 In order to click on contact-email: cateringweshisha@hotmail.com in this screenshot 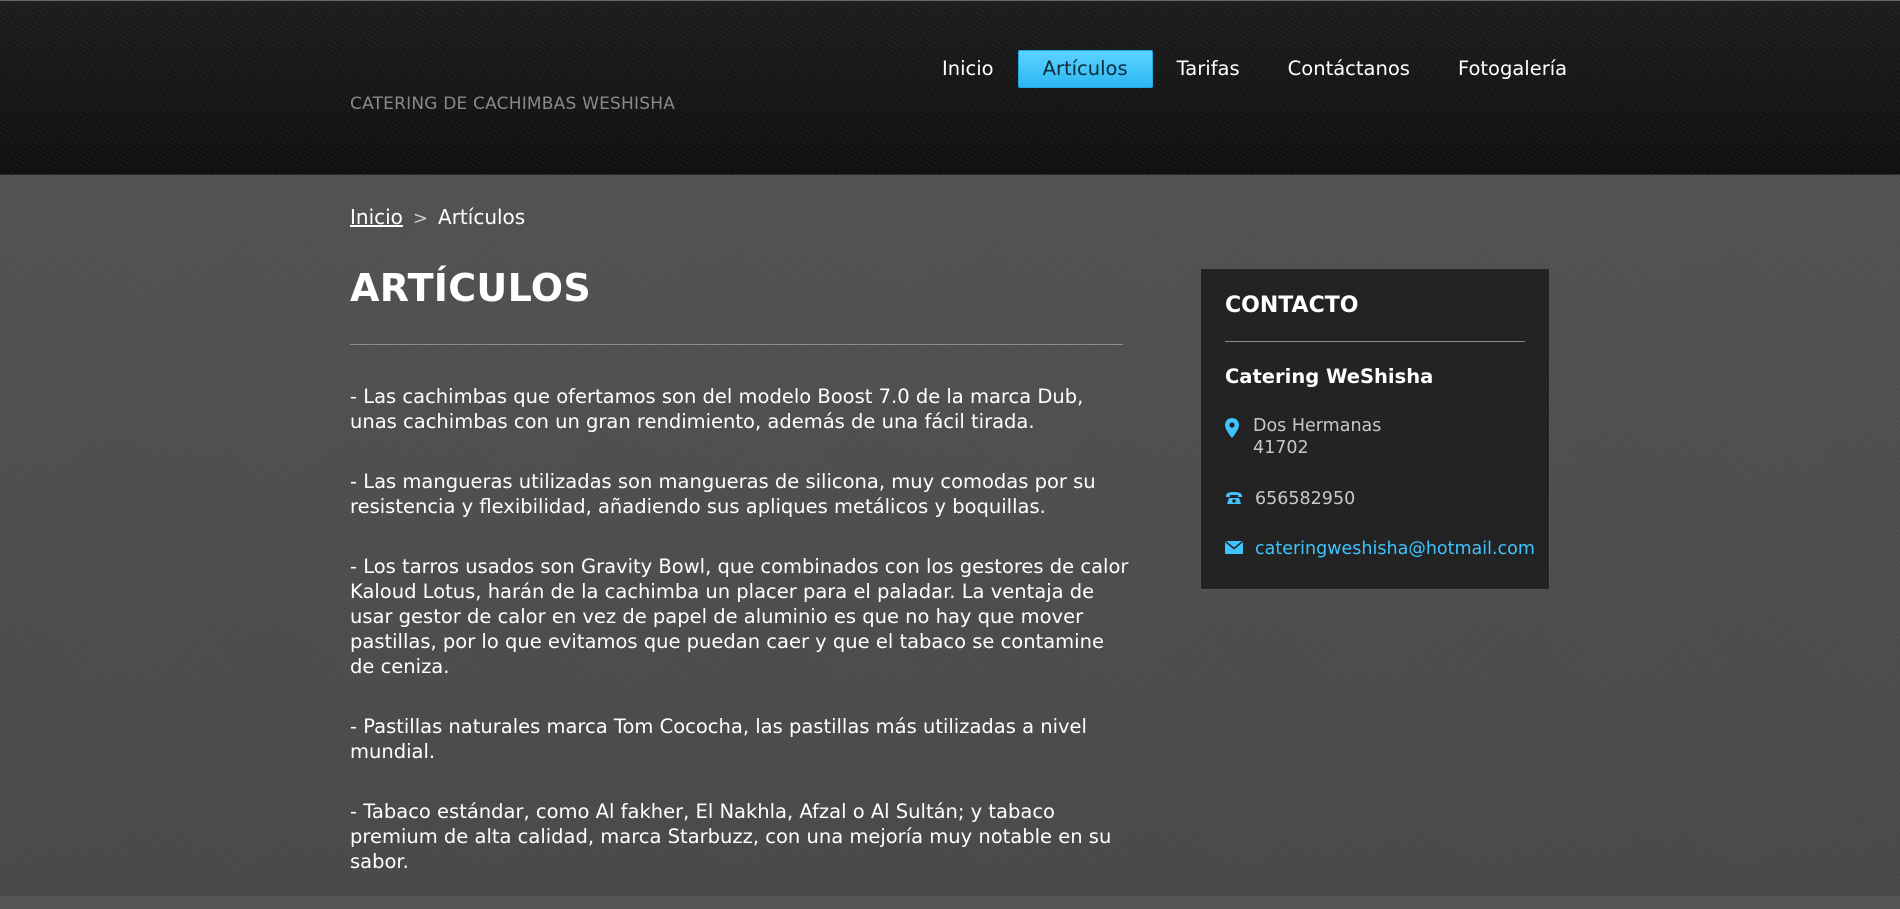, I will do `click(1380, 549)`.